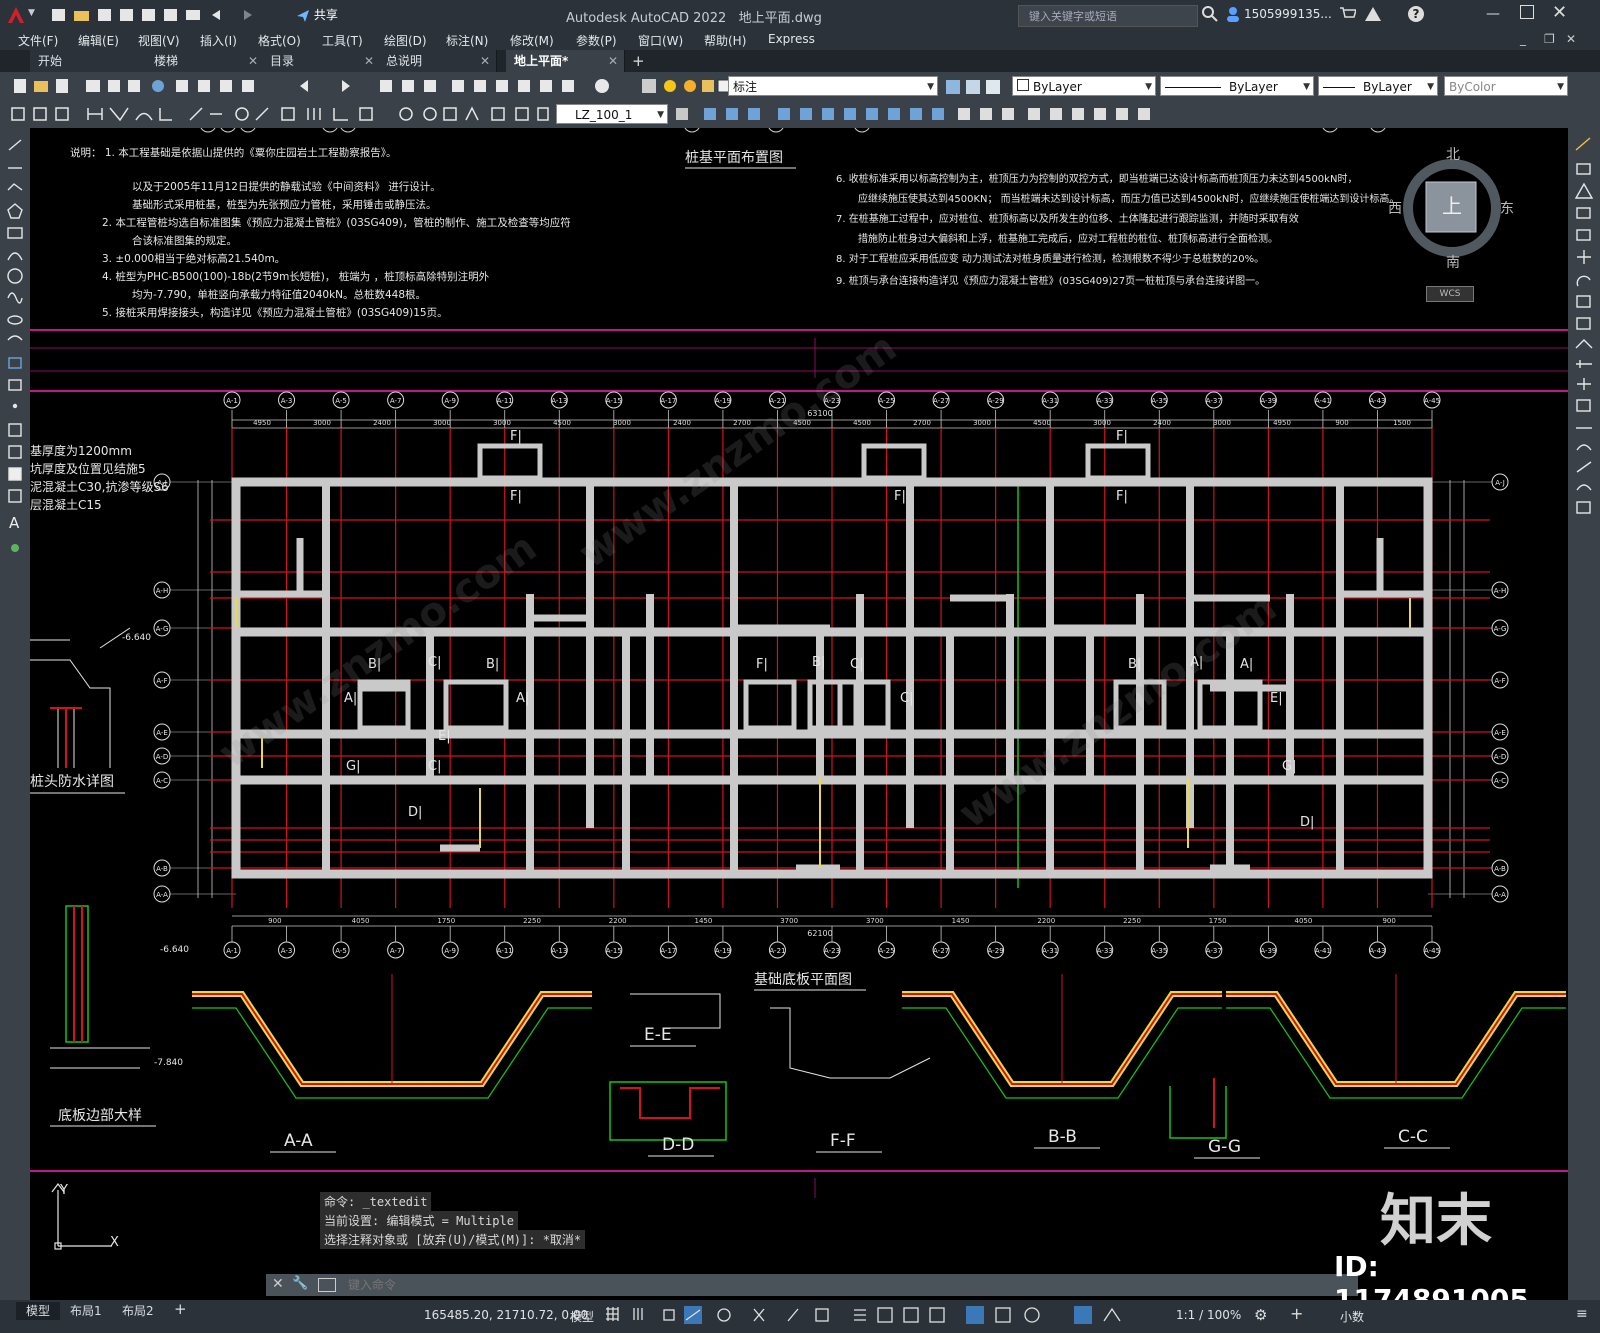  I want to click on axis-label: A-B, so click(162, 869).